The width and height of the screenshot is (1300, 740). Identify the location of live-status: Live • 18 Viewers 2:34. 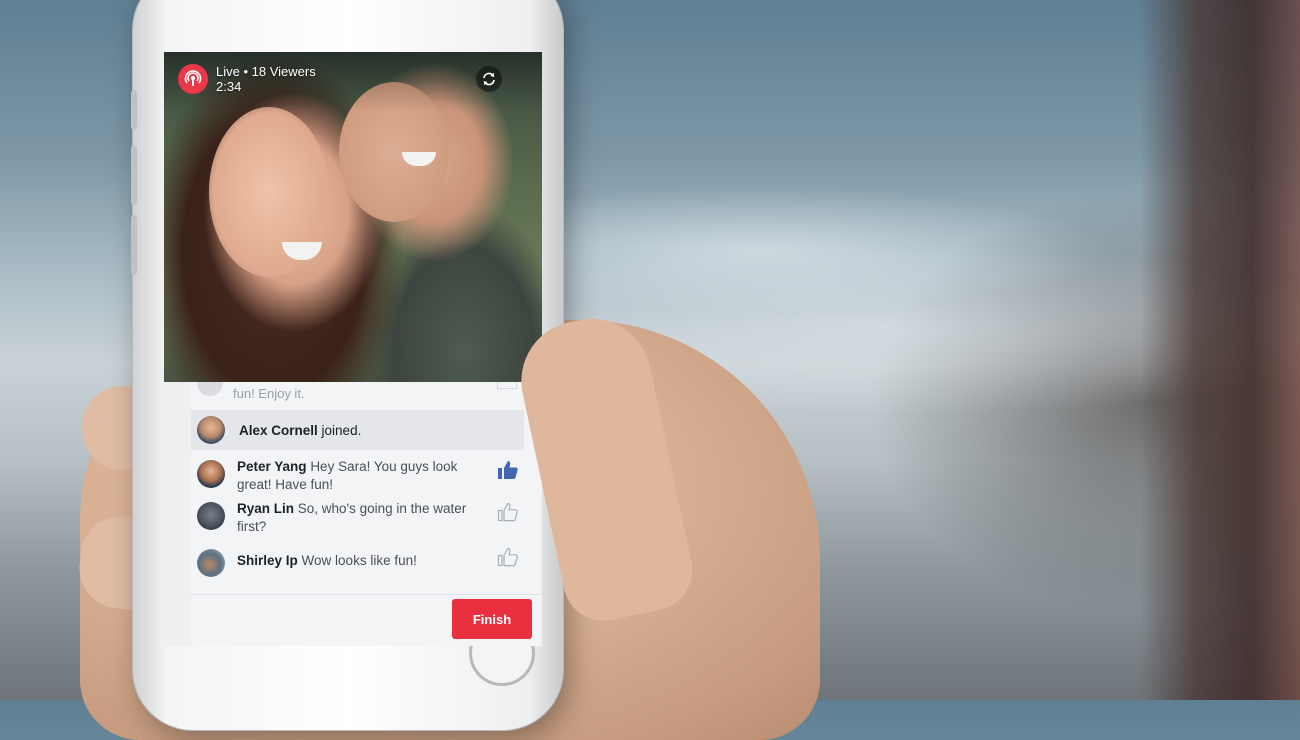
(266, 79).